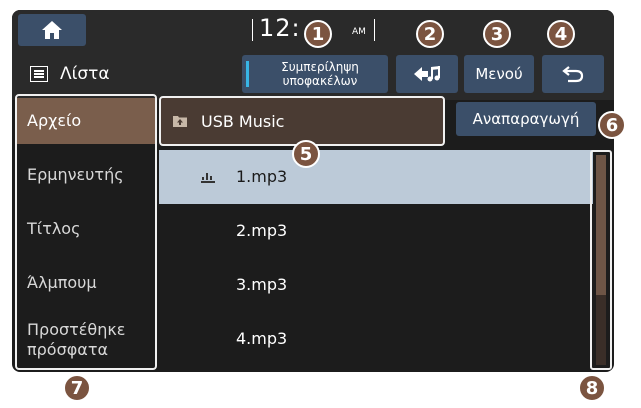 The height and width of the screenshot is (408, 641). I want to click on list-title: Λίστα, so click(70, 74).